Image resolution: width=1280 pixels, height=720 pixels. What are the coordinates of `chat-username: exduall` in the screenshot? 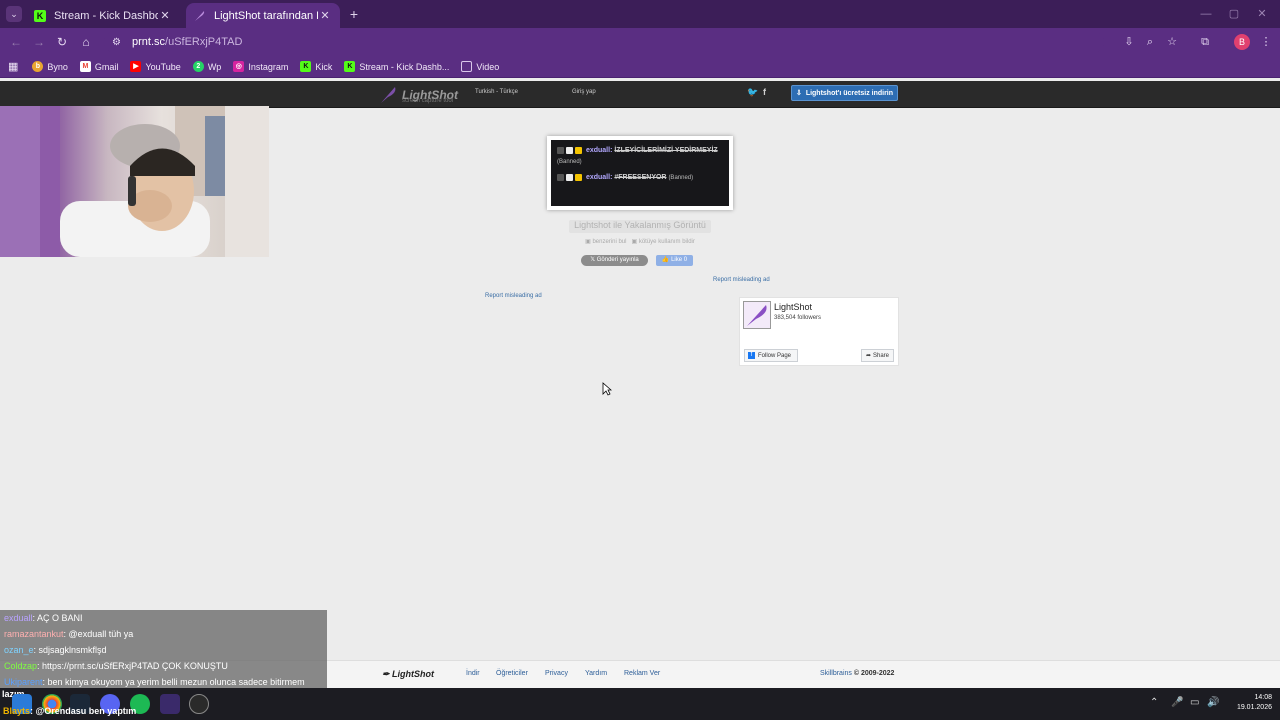 It's located at (18, 618).